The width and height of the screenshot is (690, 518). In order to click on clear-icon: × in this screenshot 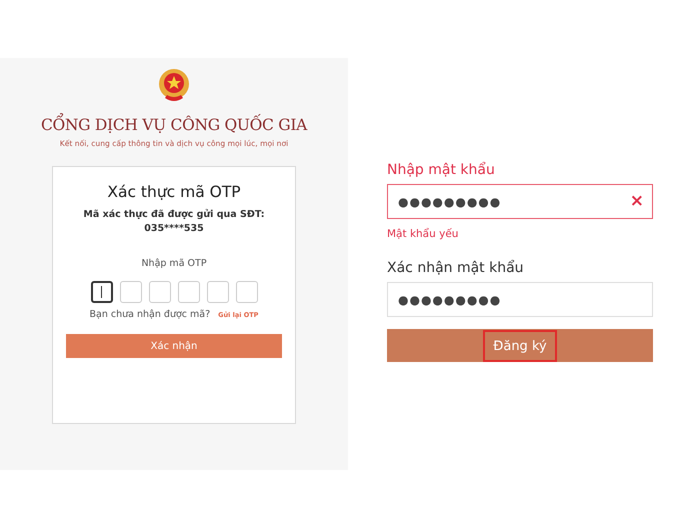, I will do `click(637, 201)`.